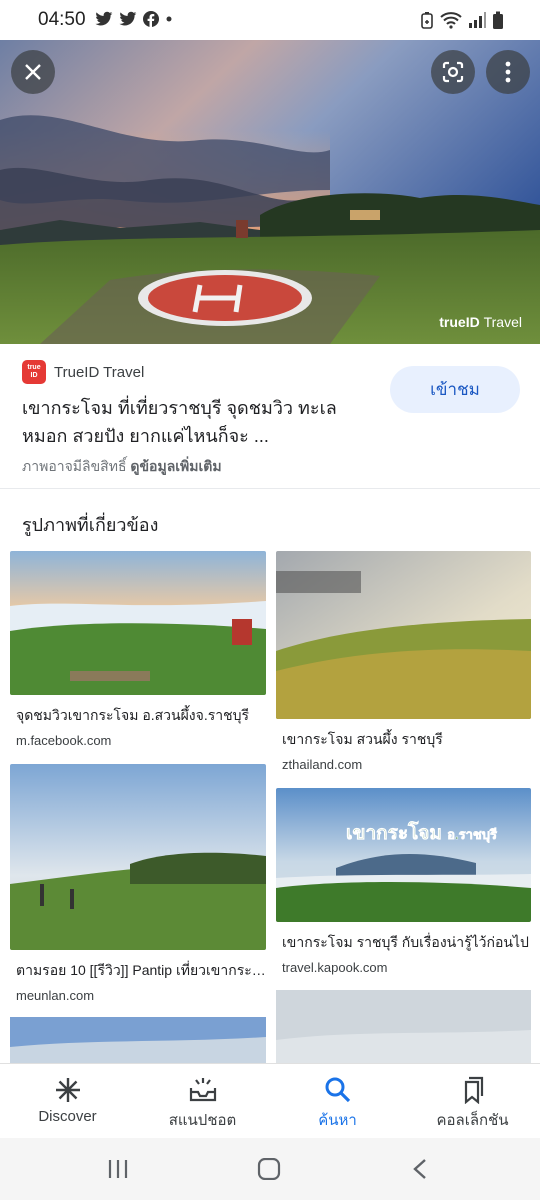 This screenshot has height=1200, width=540. I want to click on source-row: true ID TrueID Travel, so click(83, 372).